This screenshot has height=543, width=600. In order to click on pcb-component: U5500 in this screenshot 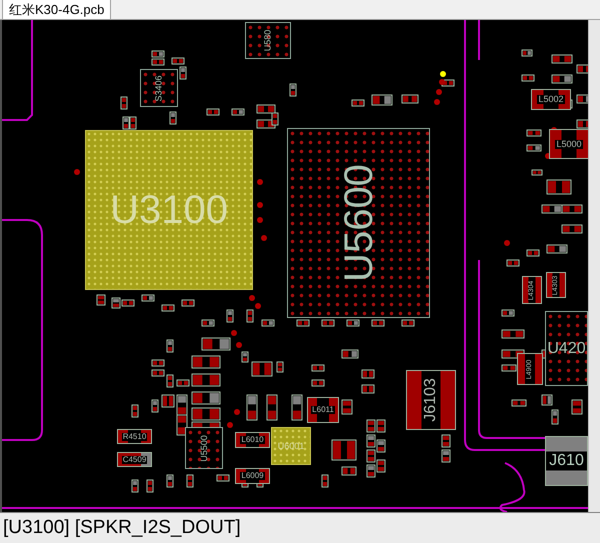, I will do `click(204, 448)`.